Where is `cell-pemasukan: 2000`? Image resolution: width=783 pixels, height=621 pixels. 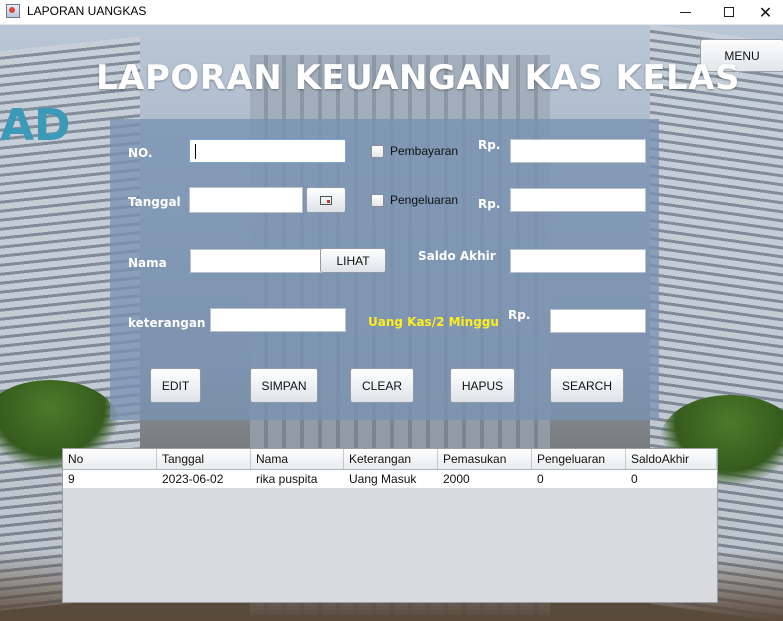 cell-pemasukan: 2000 is located at coordinates (456, 479).